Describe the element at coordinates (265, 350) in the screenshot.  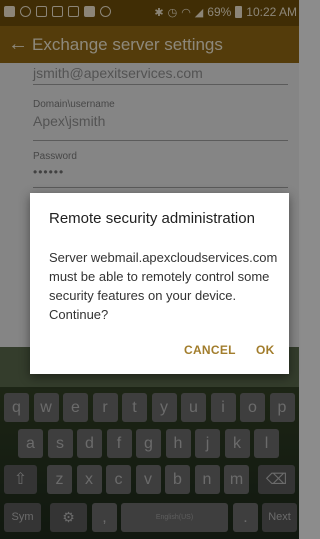
I see `ok-button: OK` at that location.